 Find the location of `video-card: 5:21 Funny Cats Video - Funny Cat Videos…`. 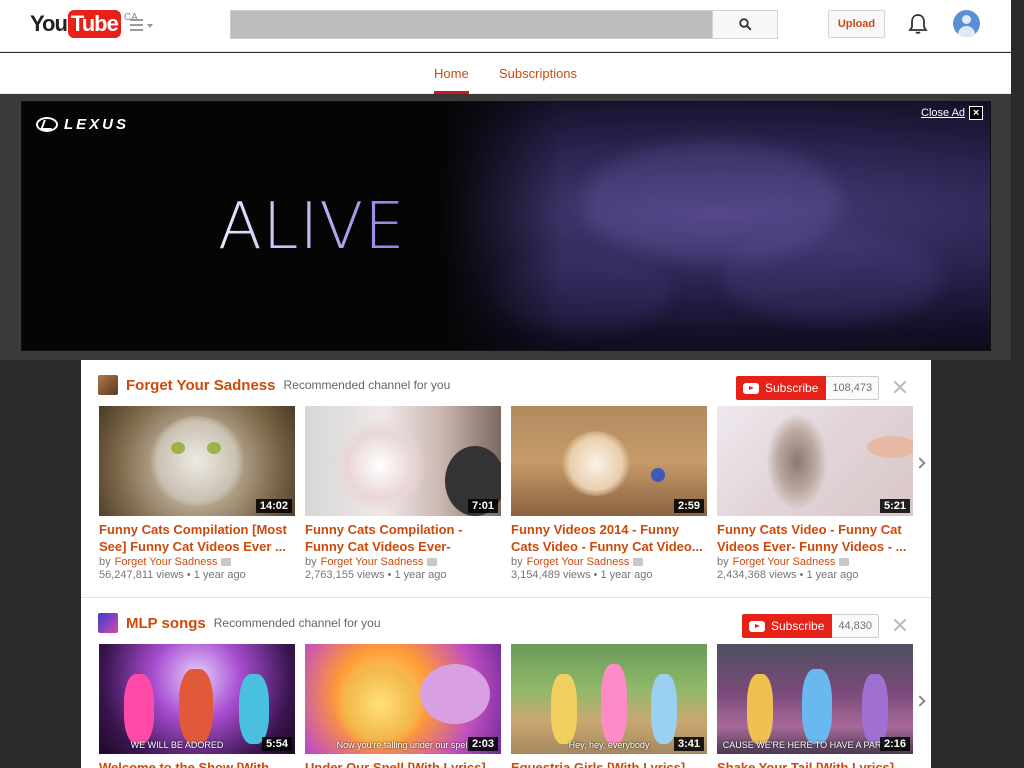

video-card: 5:21 Funny Cats Video - Funny Cat Videos… is located at coordinates (815, 493).